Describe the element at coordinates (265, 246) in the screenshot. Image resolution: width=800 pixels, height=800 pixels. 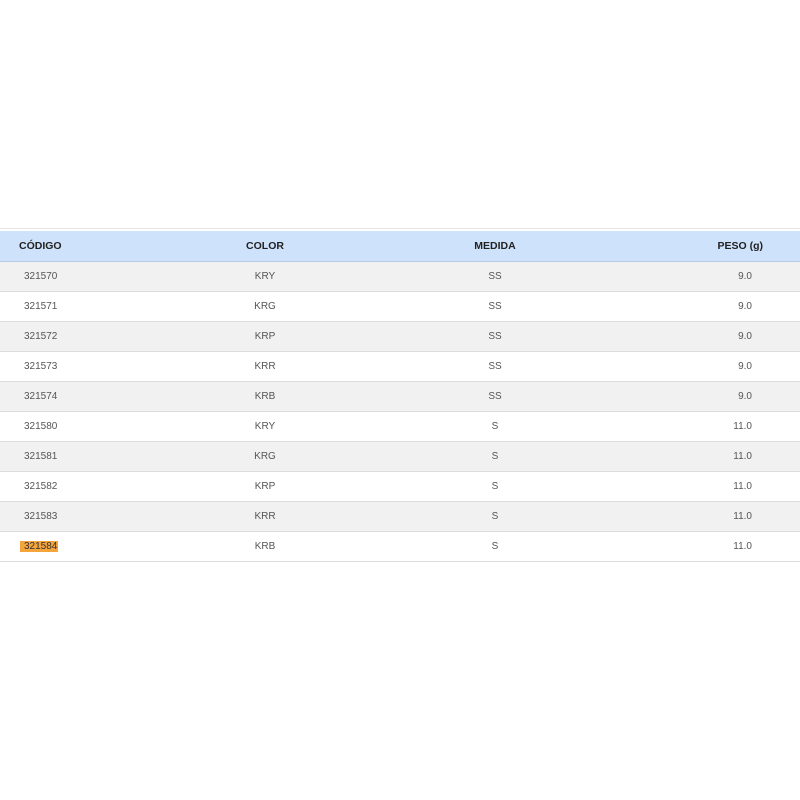
I see `header-color: COLOR` at that location.